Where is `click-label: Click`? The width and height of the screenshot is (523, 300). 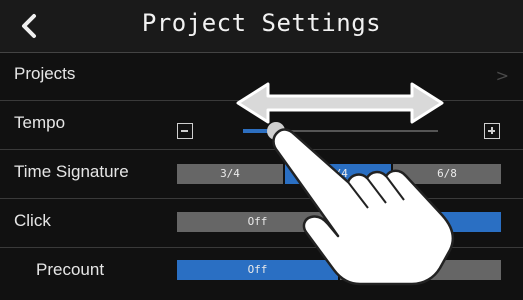 click-label: Click is located at coordinates (32, 220).